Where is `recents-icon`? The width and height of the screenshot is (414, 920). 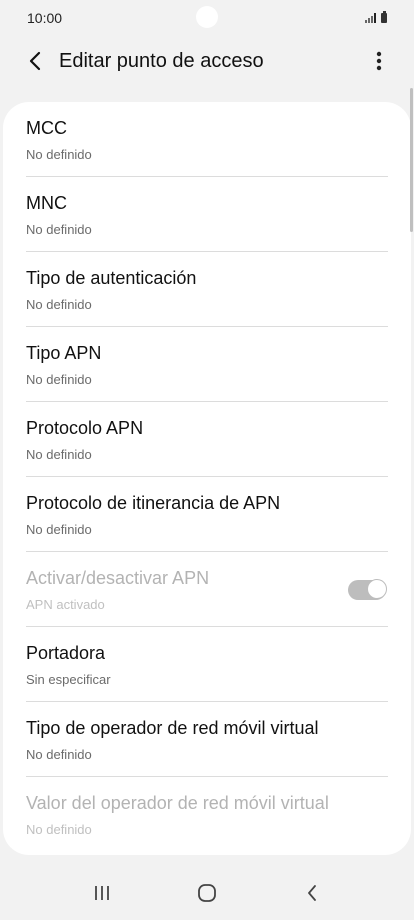
recents-icon is located at coordinates (102, 893).